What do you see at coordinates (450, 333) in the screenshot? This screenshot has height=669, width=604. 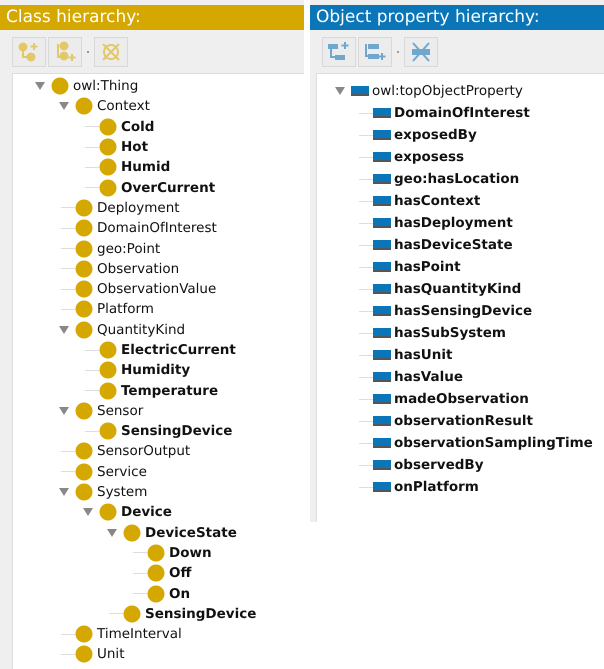 I see `tree-item: hasSubSystem` at bounding box center [450, 333].